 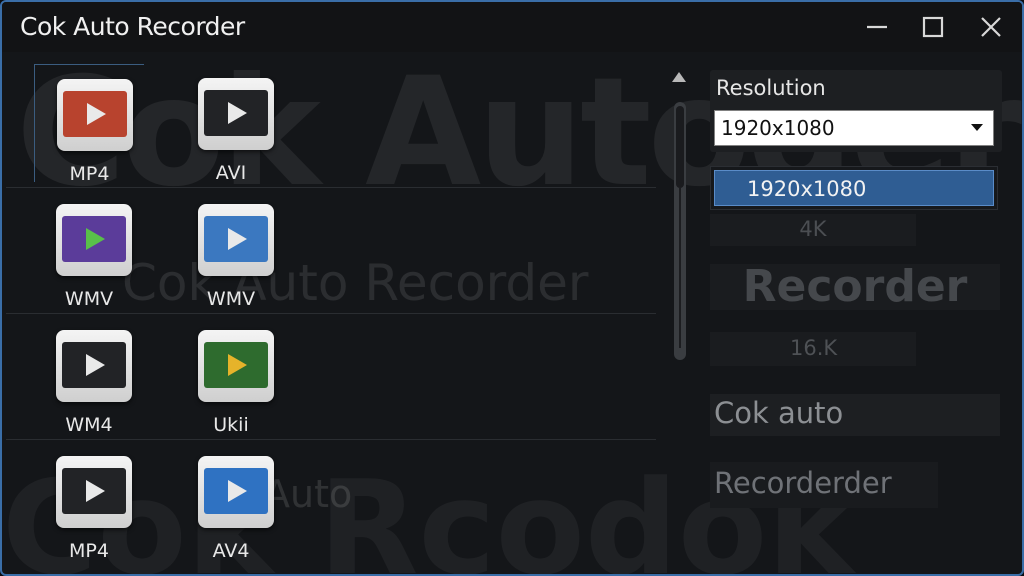 What do you see at coordinates (680, 147) in the screenshot?
I see `scrollbar-thumb` at bounding box center [680, 147].